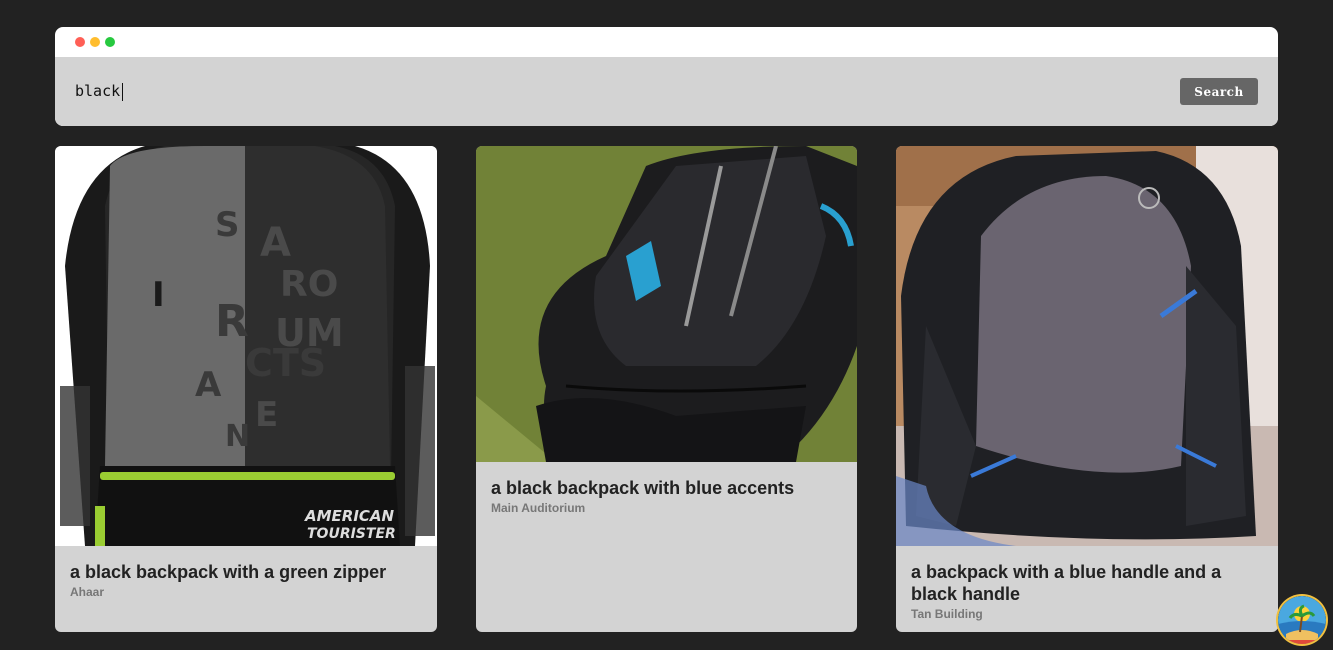 The height and width of the screenshot is (650, 1333). I want to click on card-location: Tan Building, so click(947, 614).